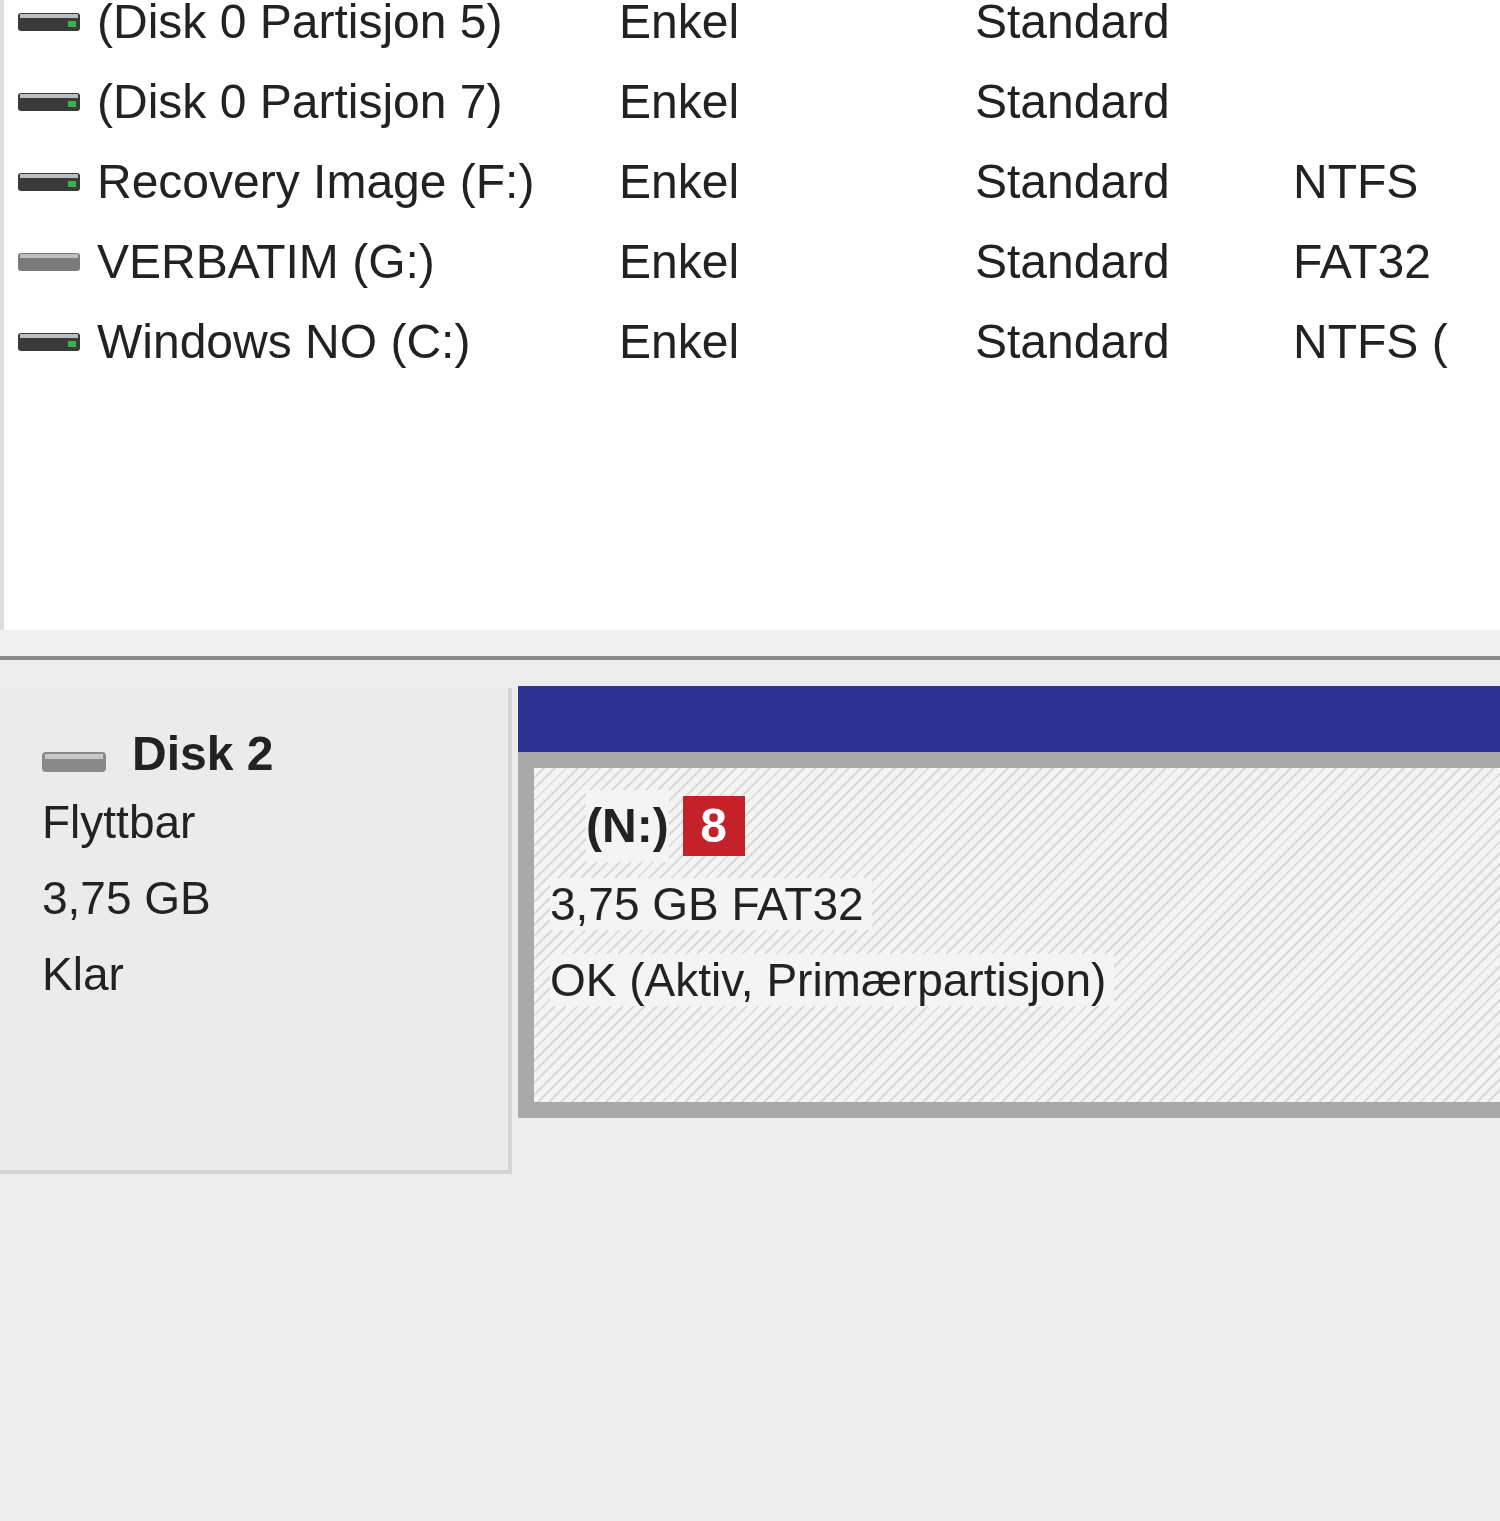 The height and width of the screenshot is (1521, 1500). I want to click on pane-splitter, so click(750, 645).